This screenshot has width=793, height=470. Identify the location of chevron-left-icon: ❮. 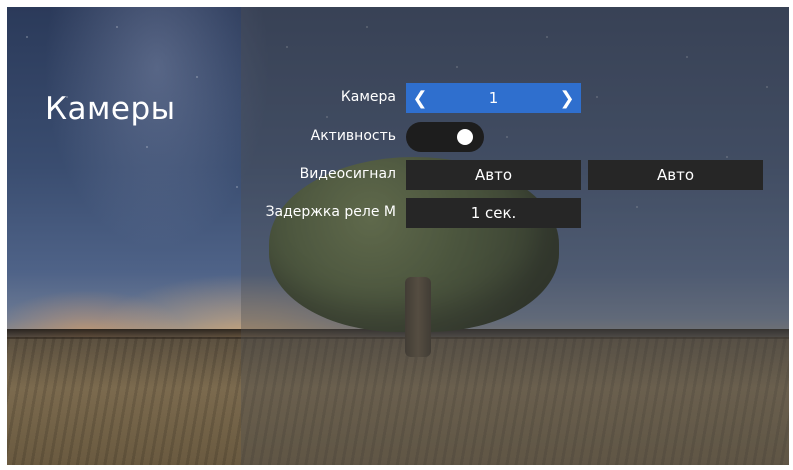
(420, 98).